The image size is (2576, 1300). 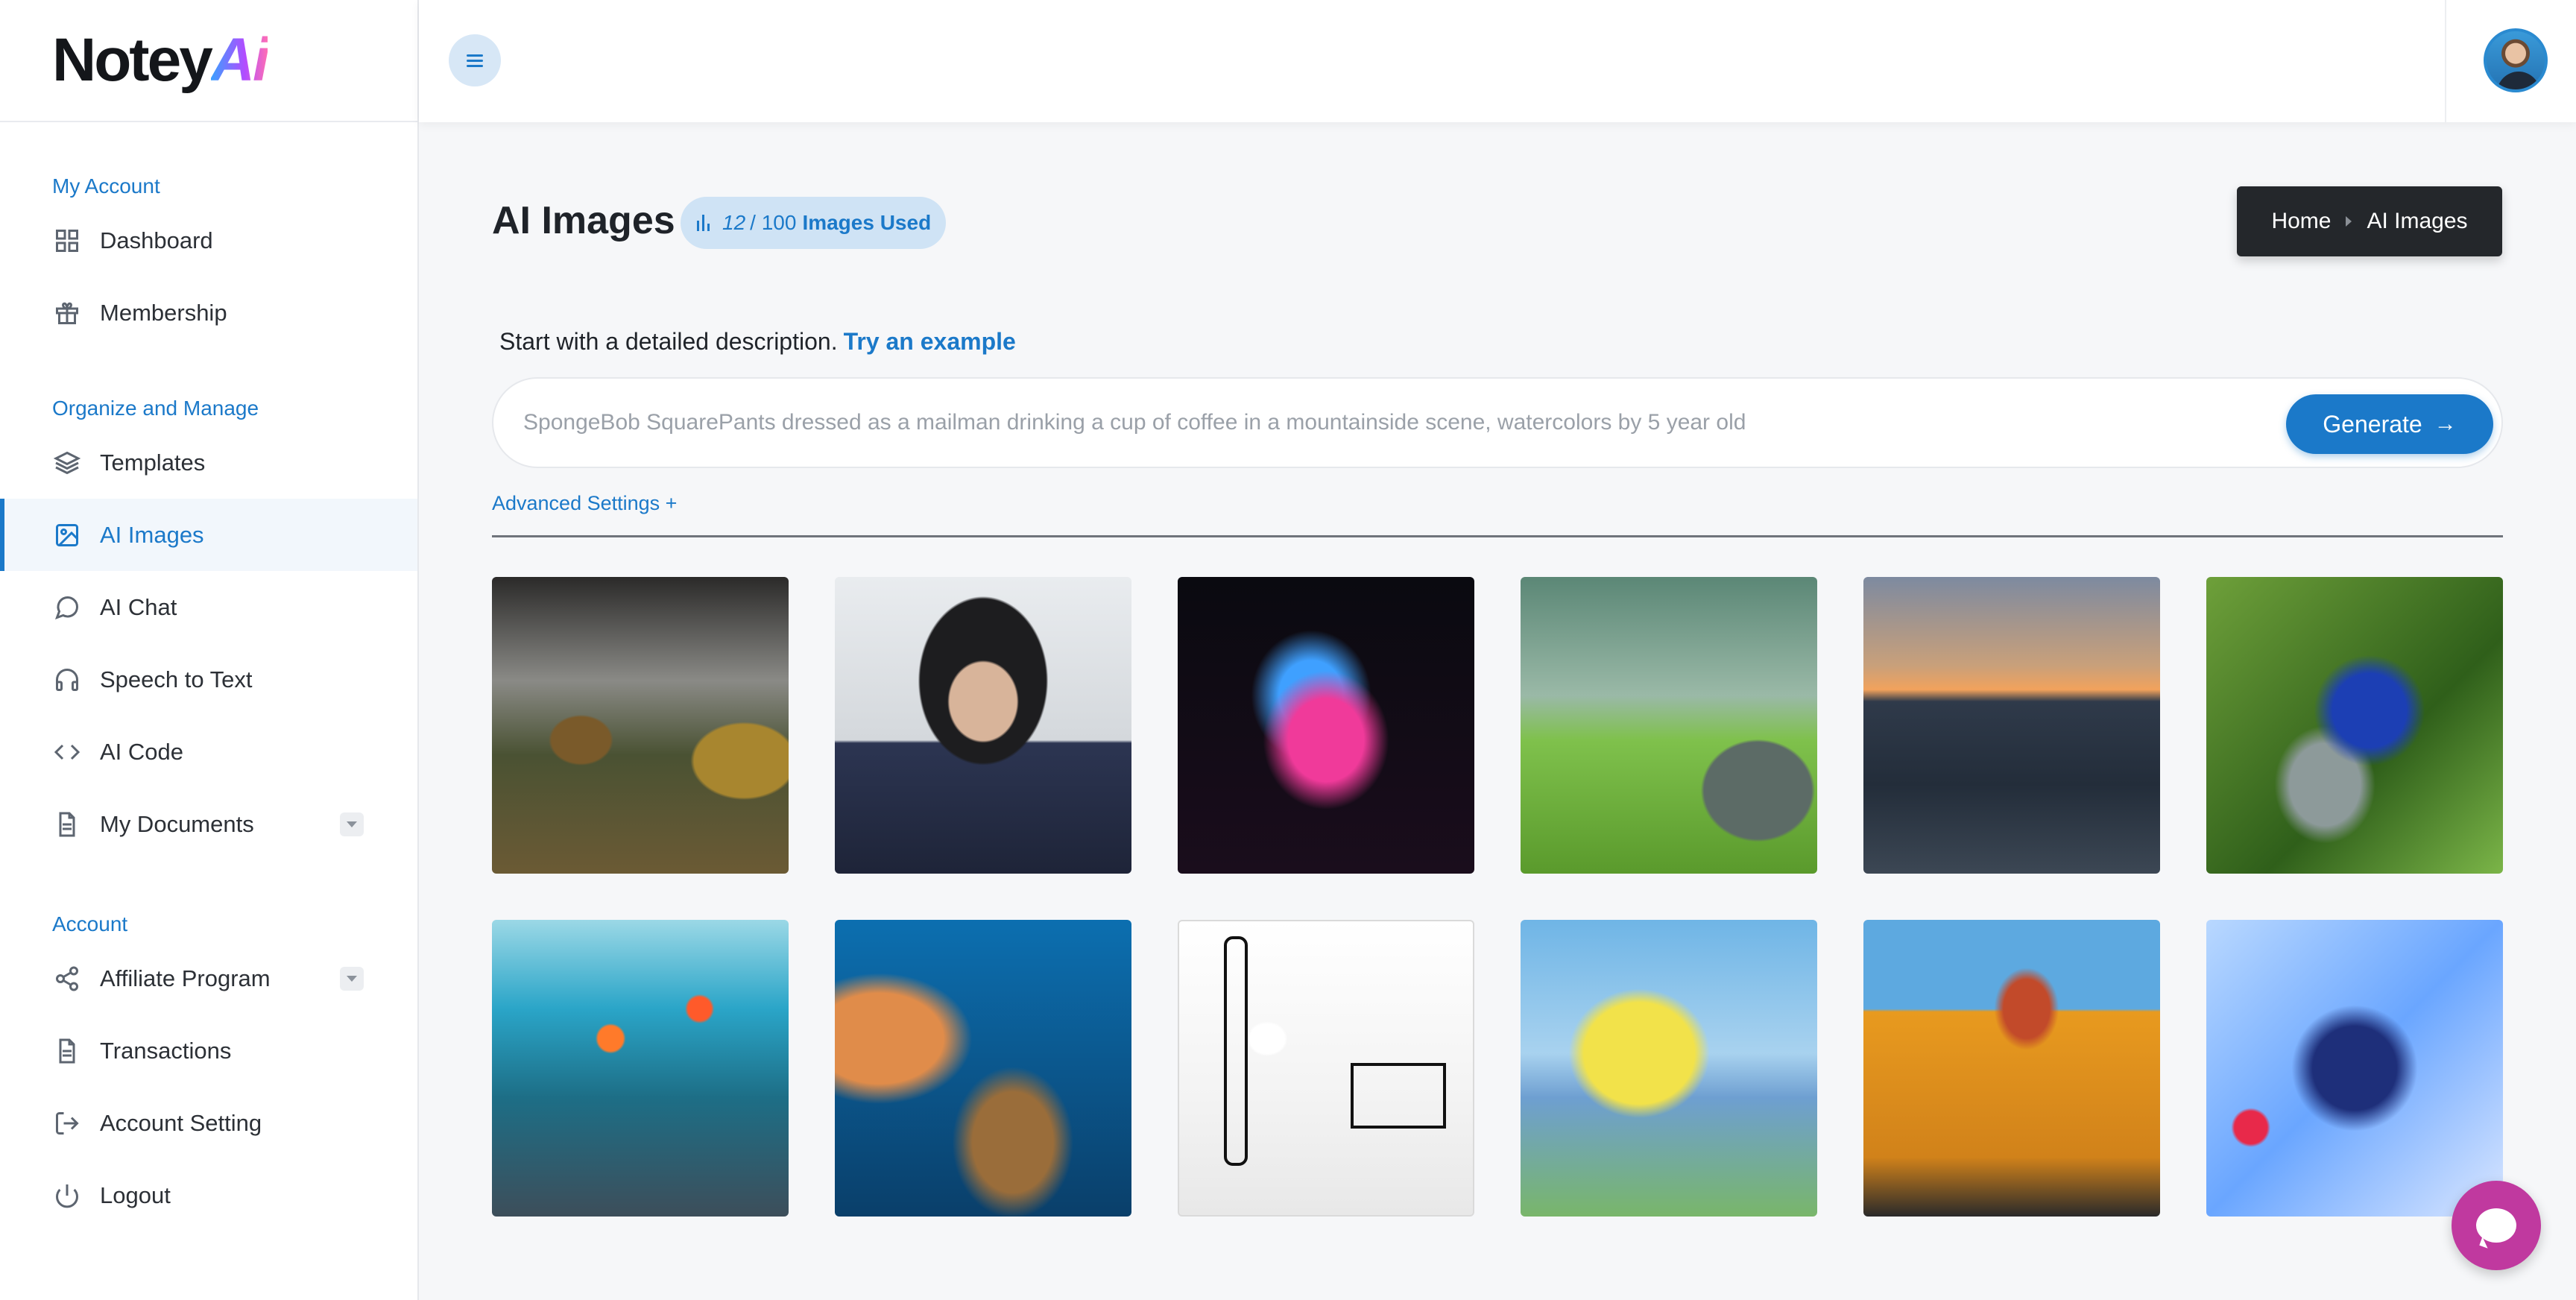 What do you see at coordinates (2301, 222) in the screenshot?
I see `breadcrumb-home: Home` at bounding box center [2301, 222].